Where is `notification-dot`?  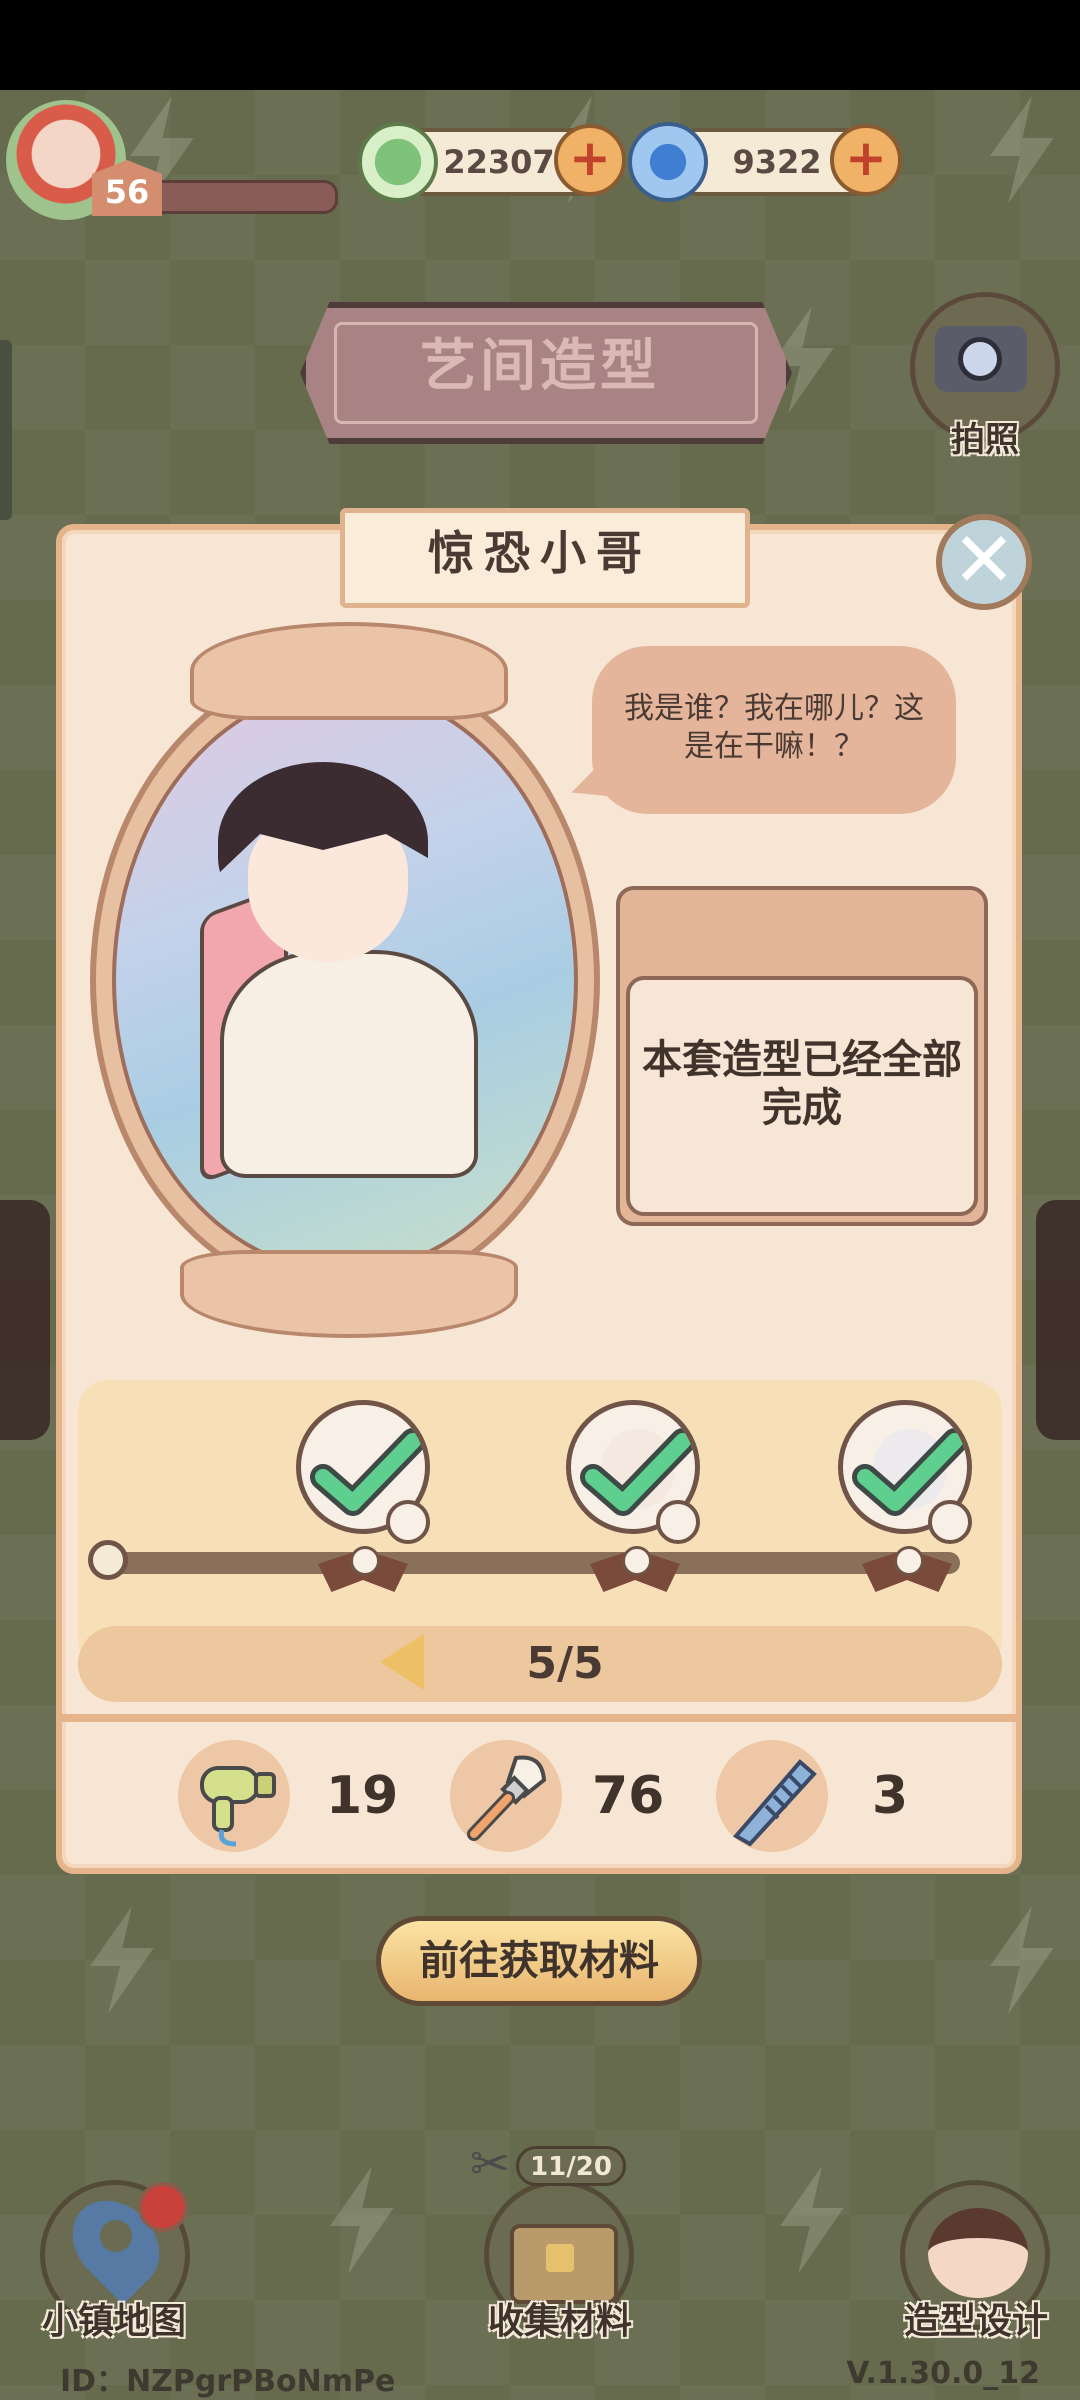 notification-dot is located at coordinates (163, 2207).